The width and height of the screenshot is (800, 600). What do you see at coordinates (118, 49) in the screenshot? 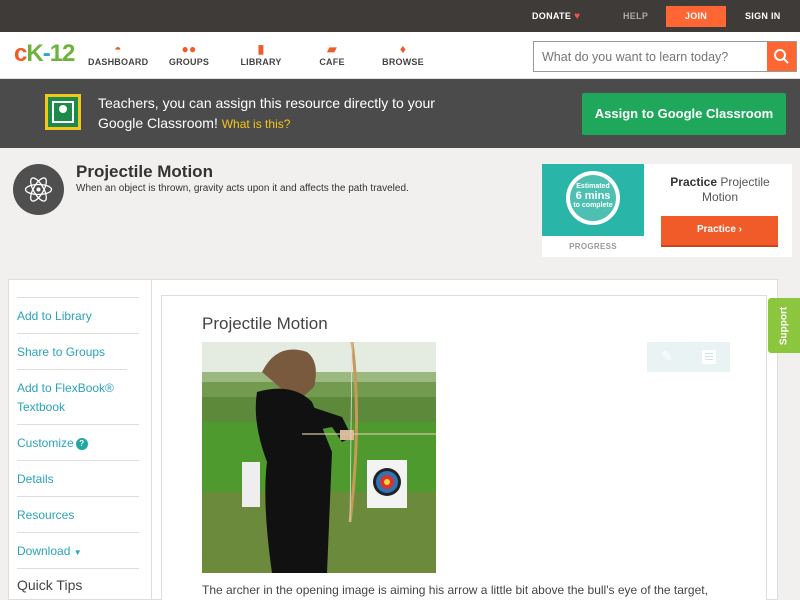
I see `dashboard-icon: ◓` at bounding box center [118, 49].